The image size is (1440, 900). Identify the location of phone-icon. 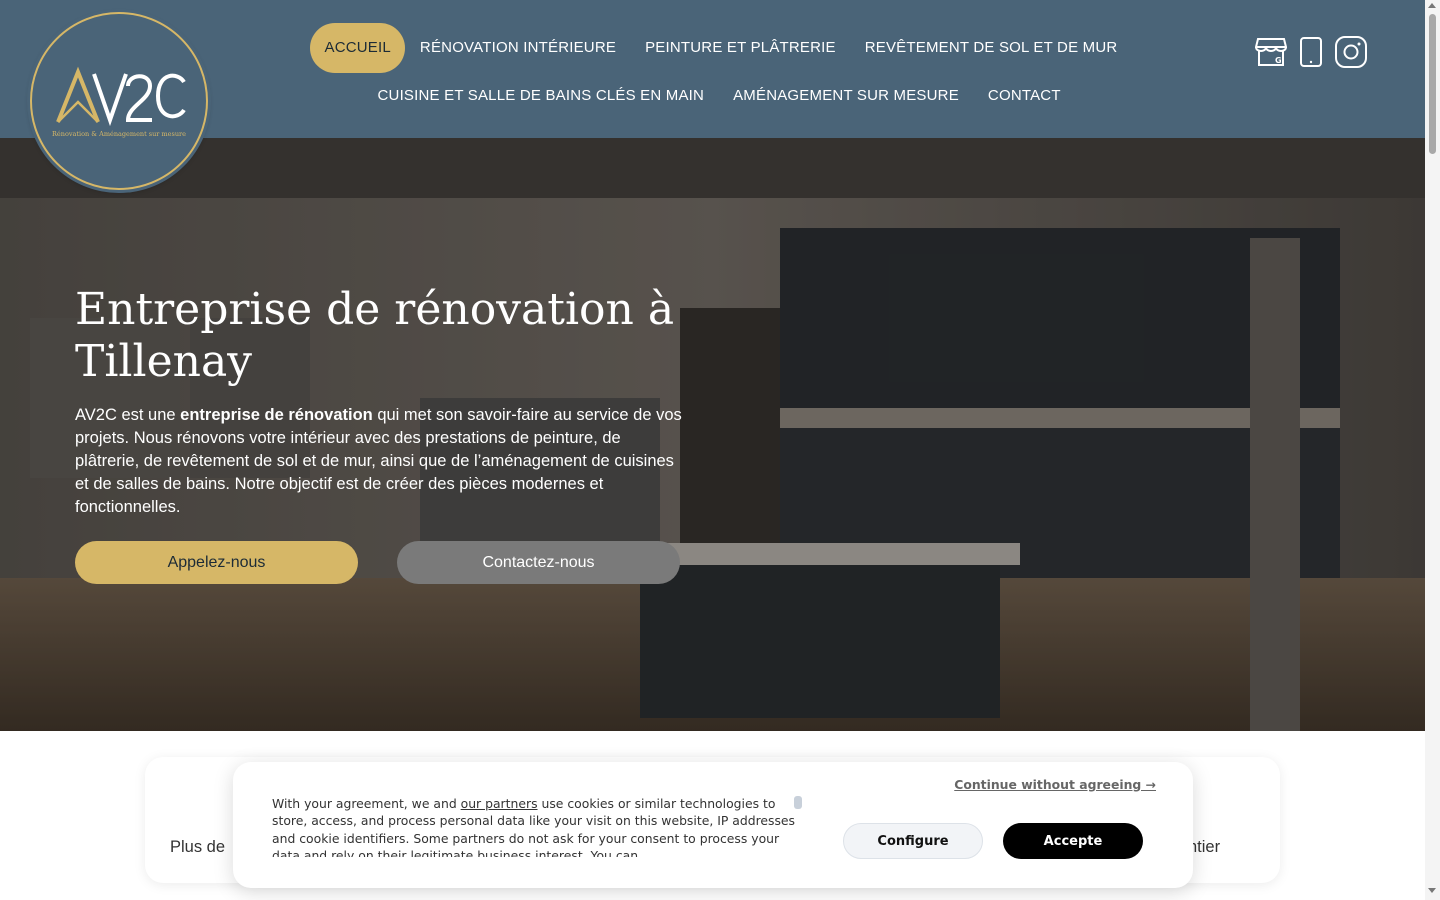
(1311, 52).